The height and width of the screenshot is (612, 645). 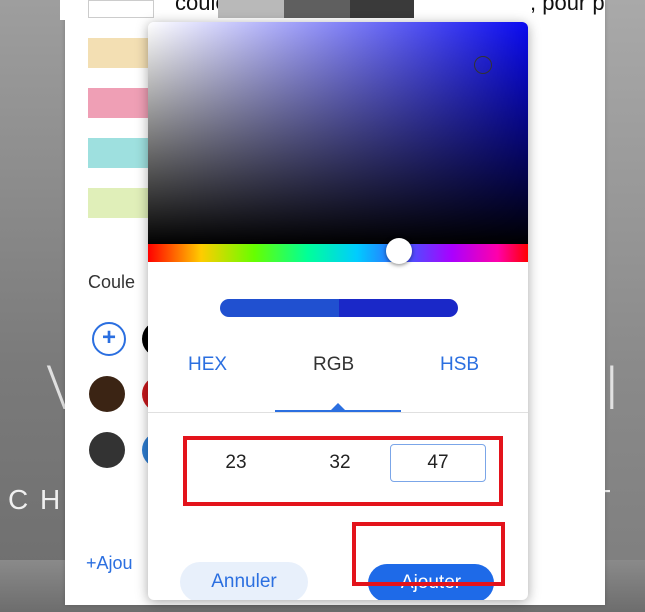 What do you see at coordinates (338, 412) in the screenshot?
I see `tabs-divider` at bounding box center [338, 412].